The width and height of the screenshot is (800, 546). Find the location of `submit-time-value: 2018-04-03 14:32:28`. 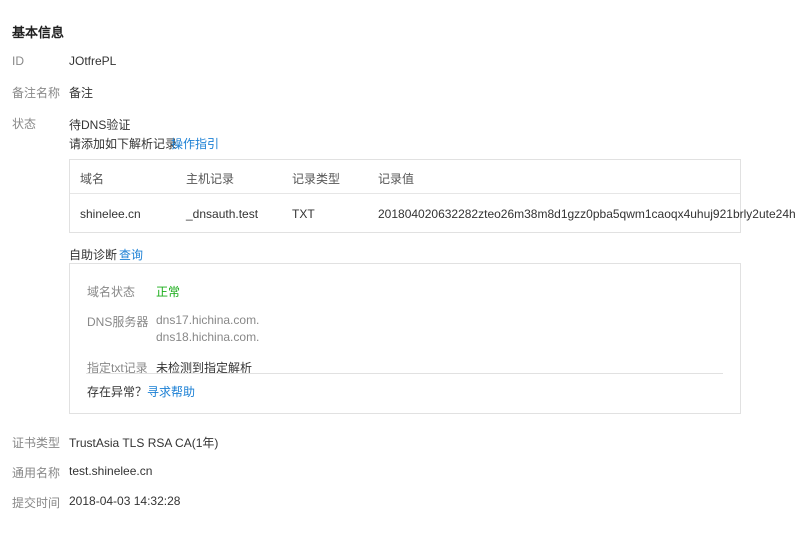

submit-time-value: 2018-04-03 14:32:28 is located at coordinates (125, 501).